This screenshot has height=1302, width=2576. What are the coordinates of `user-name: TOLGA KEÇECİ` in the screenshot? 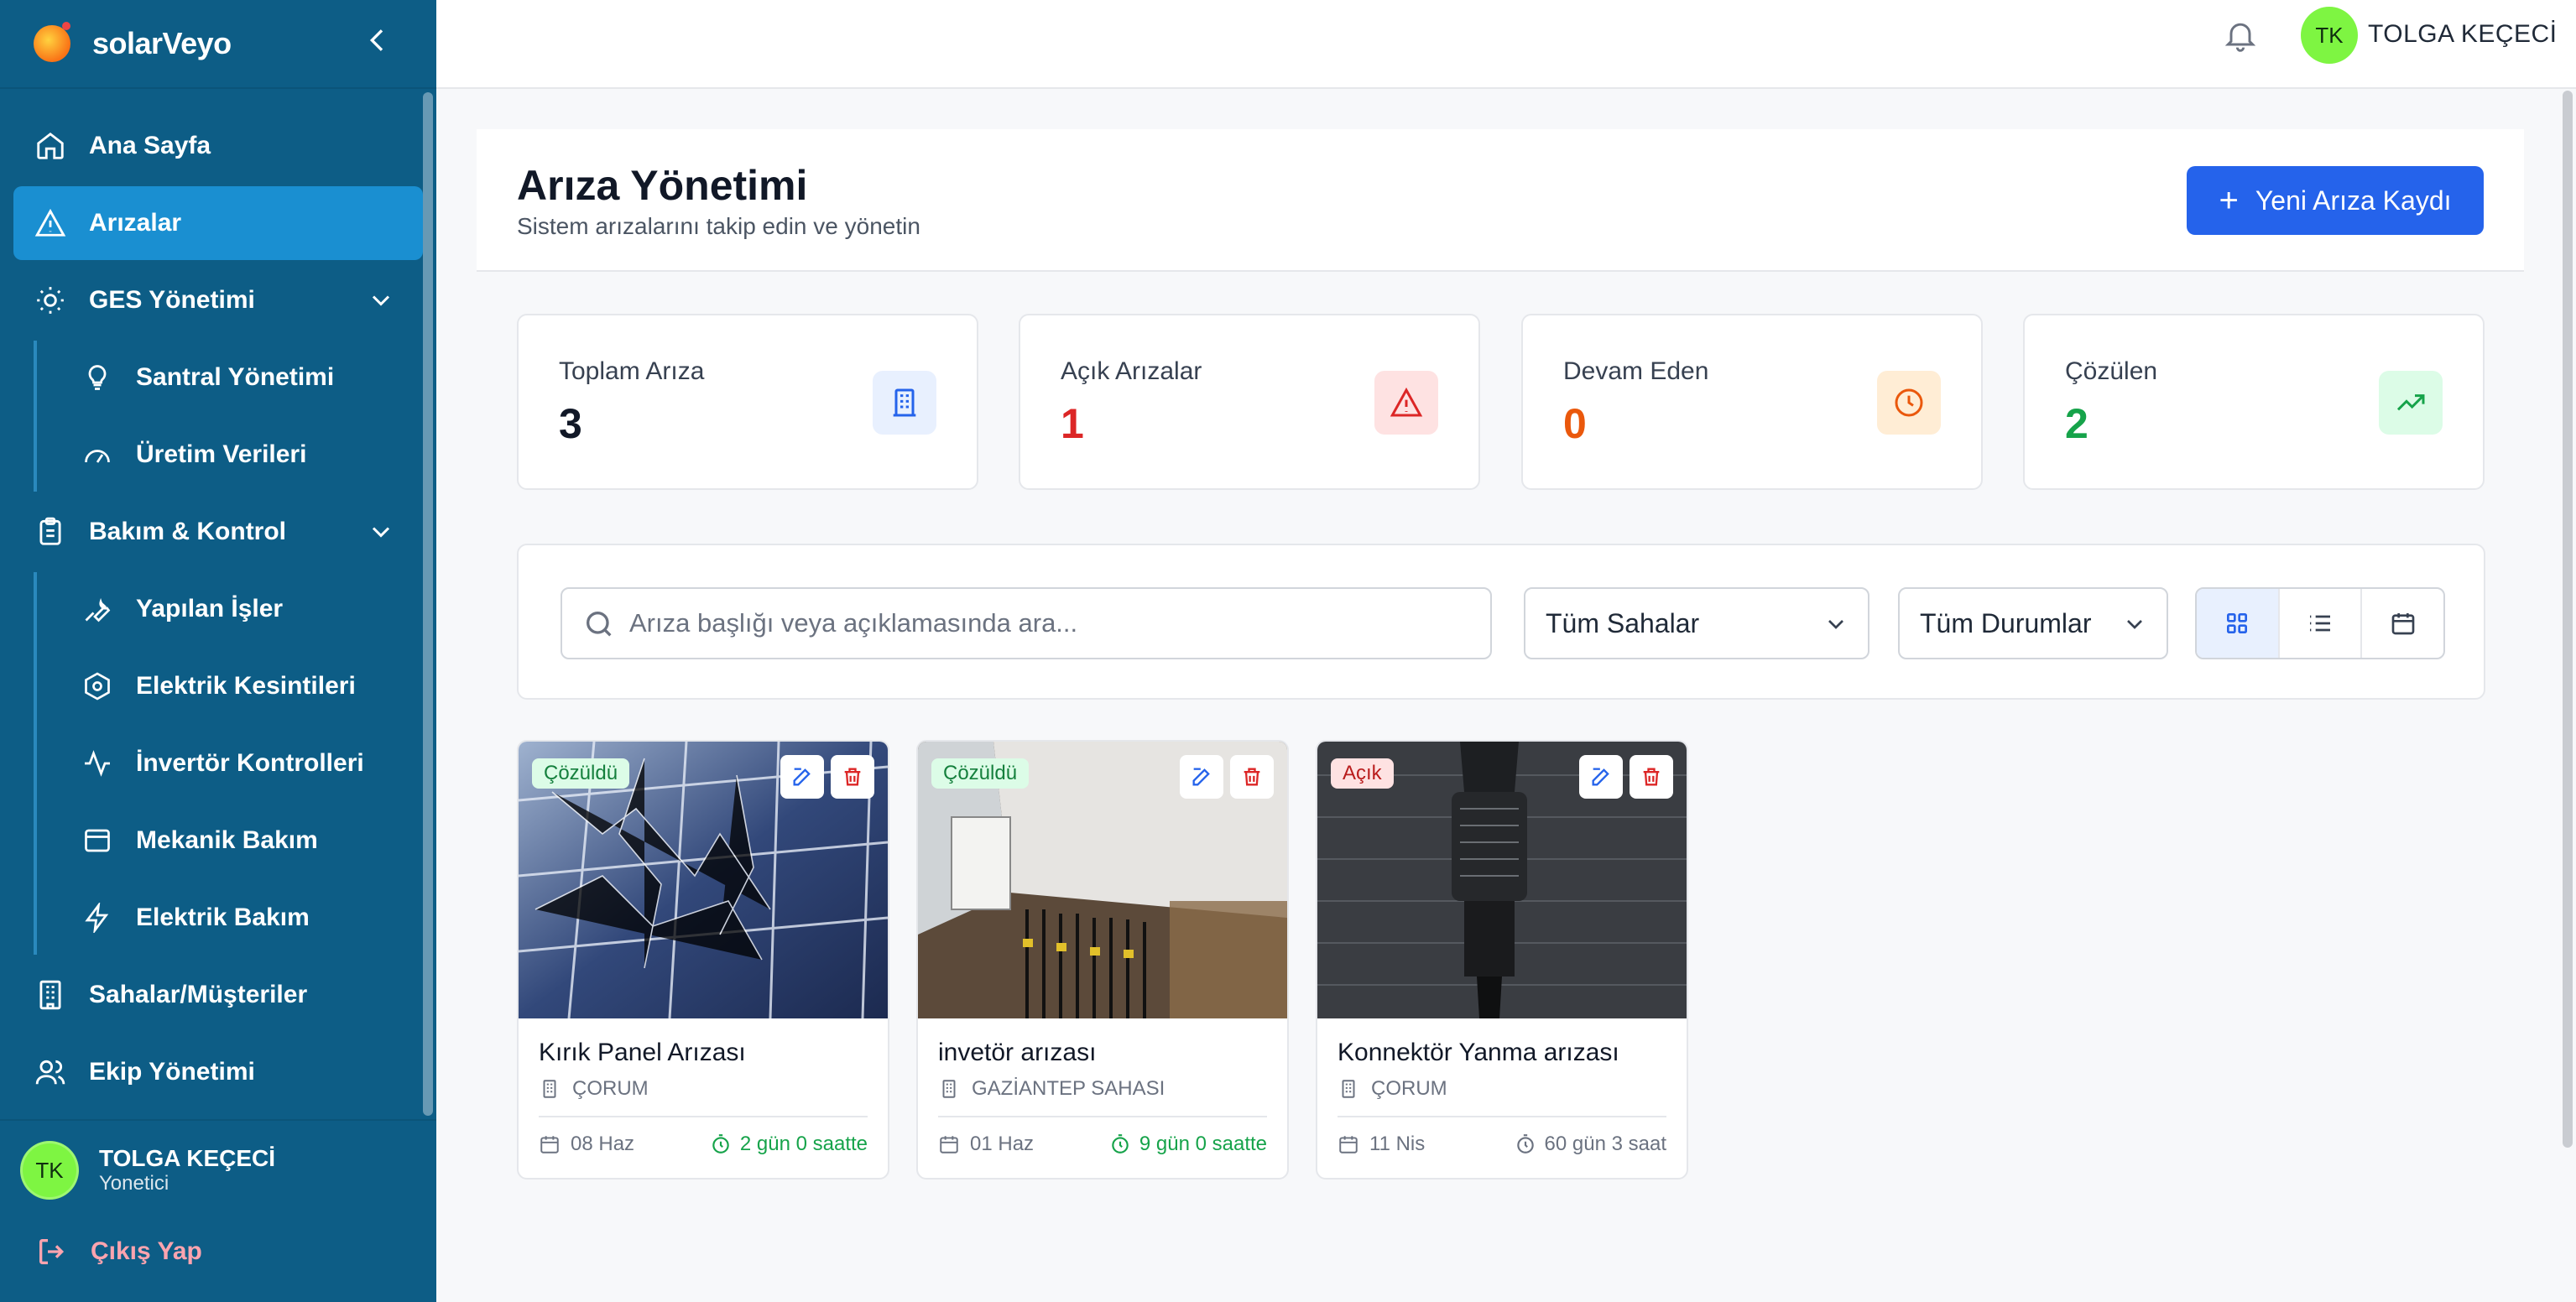 It's located at (187, 1158).